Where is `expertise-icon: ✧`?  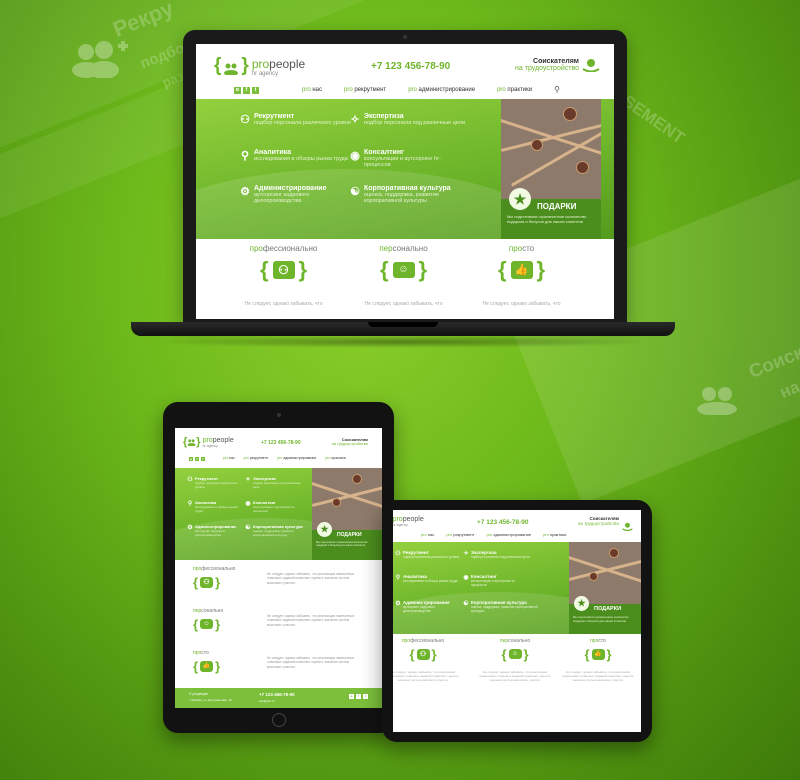 expertise-icon: ✧ is located at coordinates (355, 120).